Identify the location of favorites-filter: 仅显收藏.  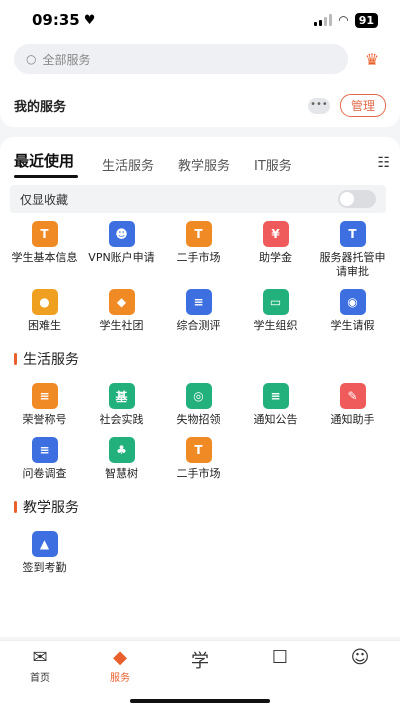
(198, 199).